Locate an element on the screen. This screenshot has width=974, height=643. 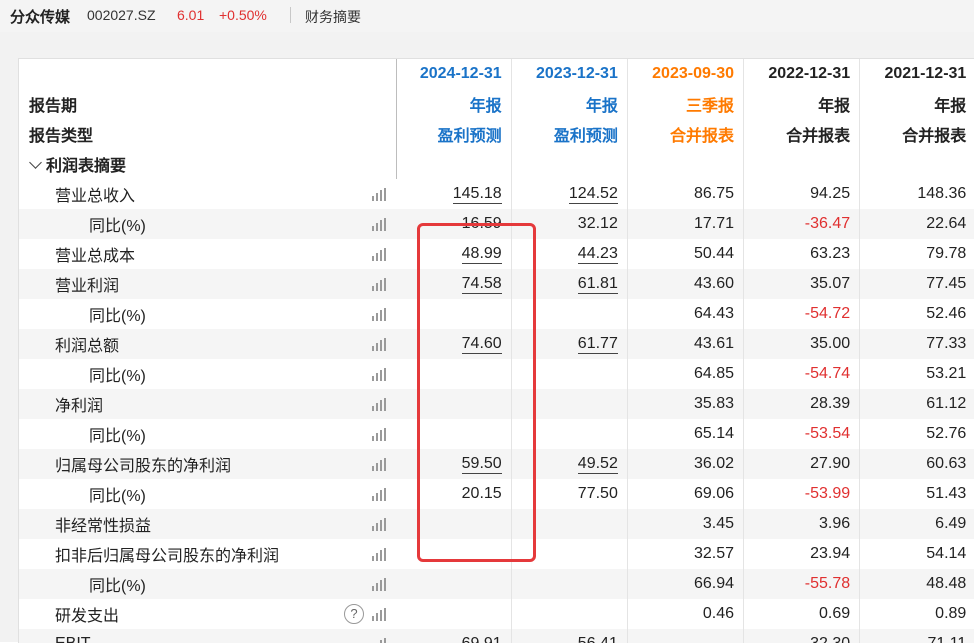
value-cell: 77.50 is located at coordinates (569, 494).